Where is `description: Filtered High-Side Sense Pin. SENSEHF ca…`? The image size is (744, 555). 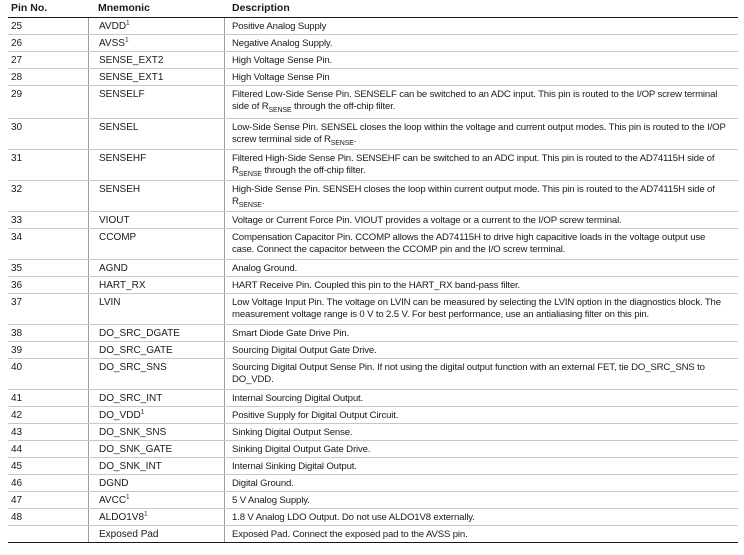 description: Filtered High-Side Sense Pin. SENSEHF ca… is located at coordinates (481, 165).